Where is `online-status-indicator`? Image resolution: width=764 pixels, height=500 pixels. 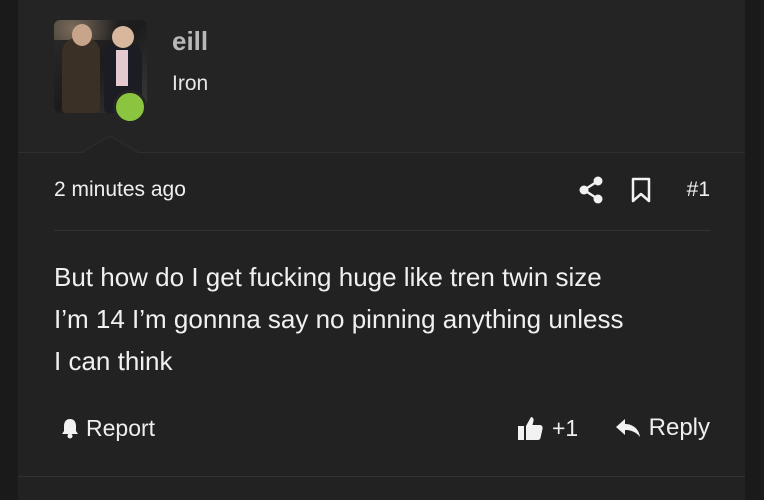
online-status-indicator is located at coordinates (130, 107).